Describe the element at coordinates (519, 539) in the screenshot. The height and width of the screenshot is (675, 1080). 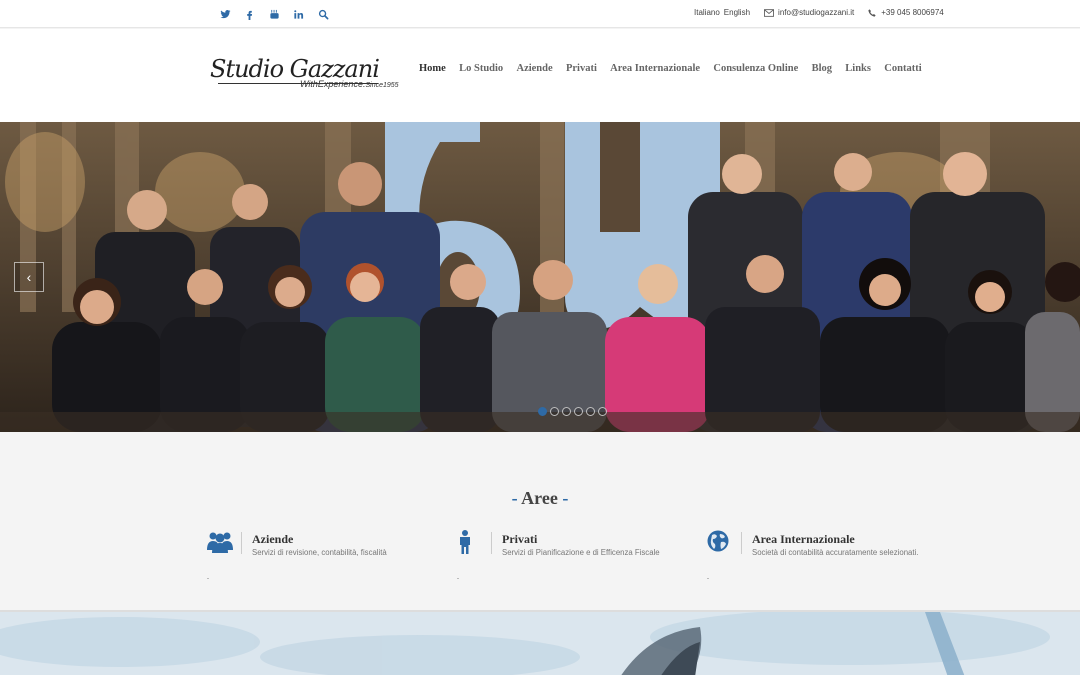
I see `area-title: Privati` at that location.